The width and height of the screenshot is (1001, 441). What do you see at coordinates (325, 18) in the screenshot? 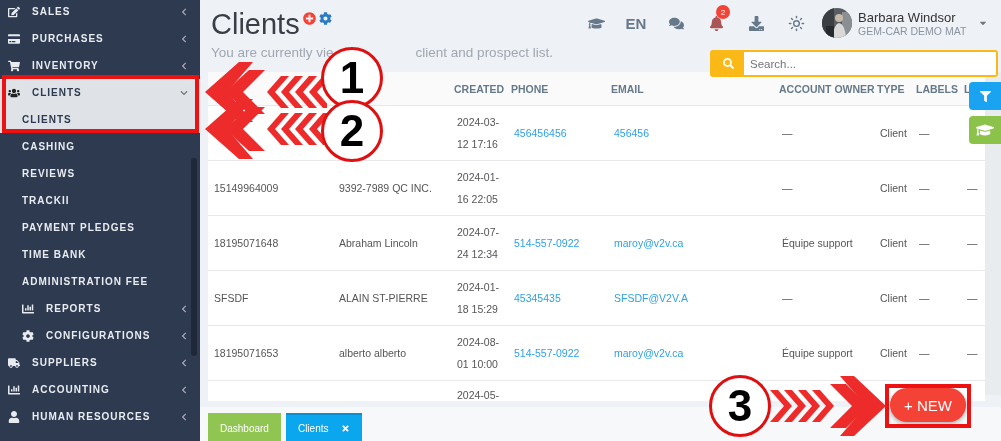
I see `settings-icon` at bounding box center [325, 18].